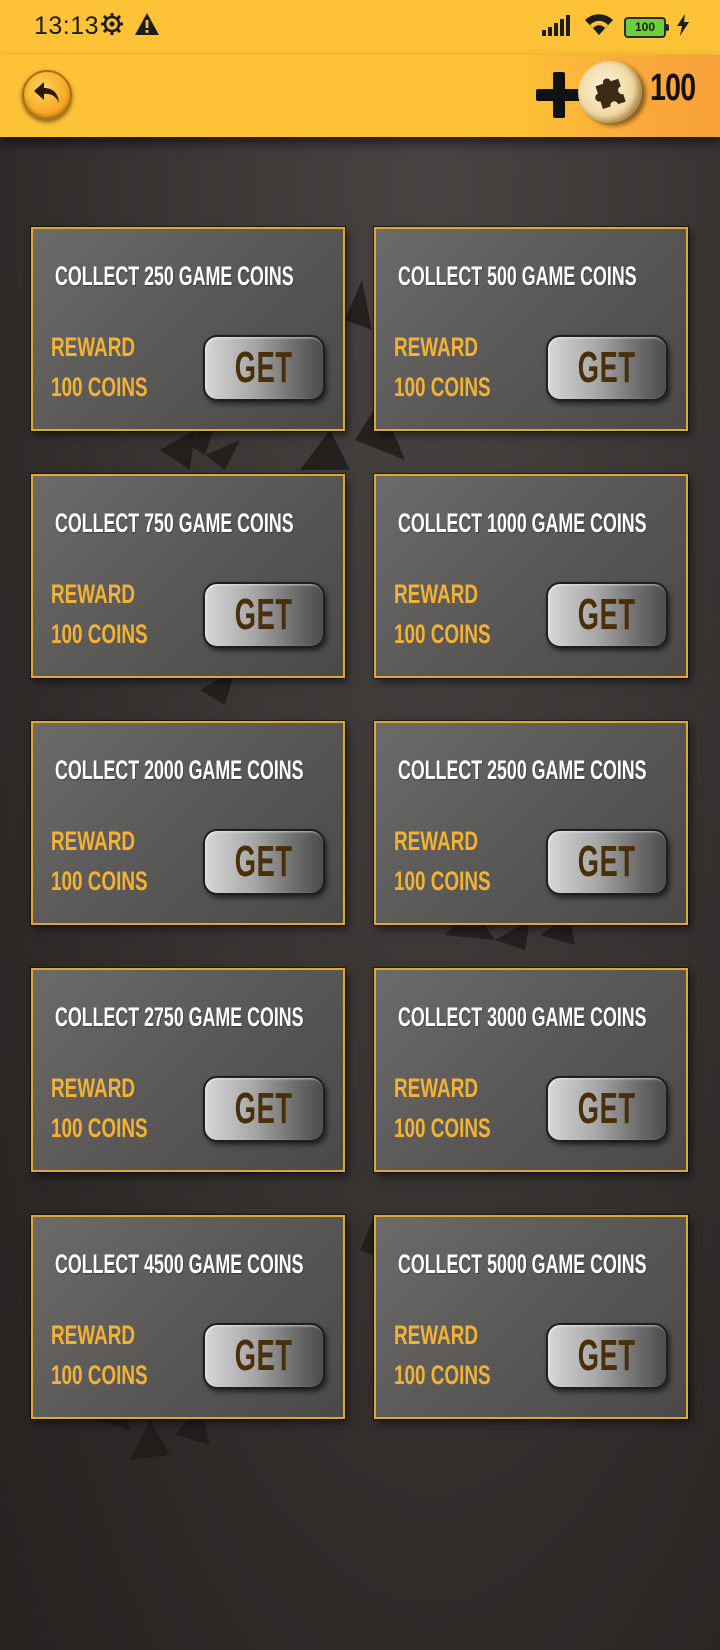 This screenshot has width=720, height=1650. What do you see at coordinates (360, 94) in the screenshot?
I see `app-bar: 100` at bounding box center [360, 94].